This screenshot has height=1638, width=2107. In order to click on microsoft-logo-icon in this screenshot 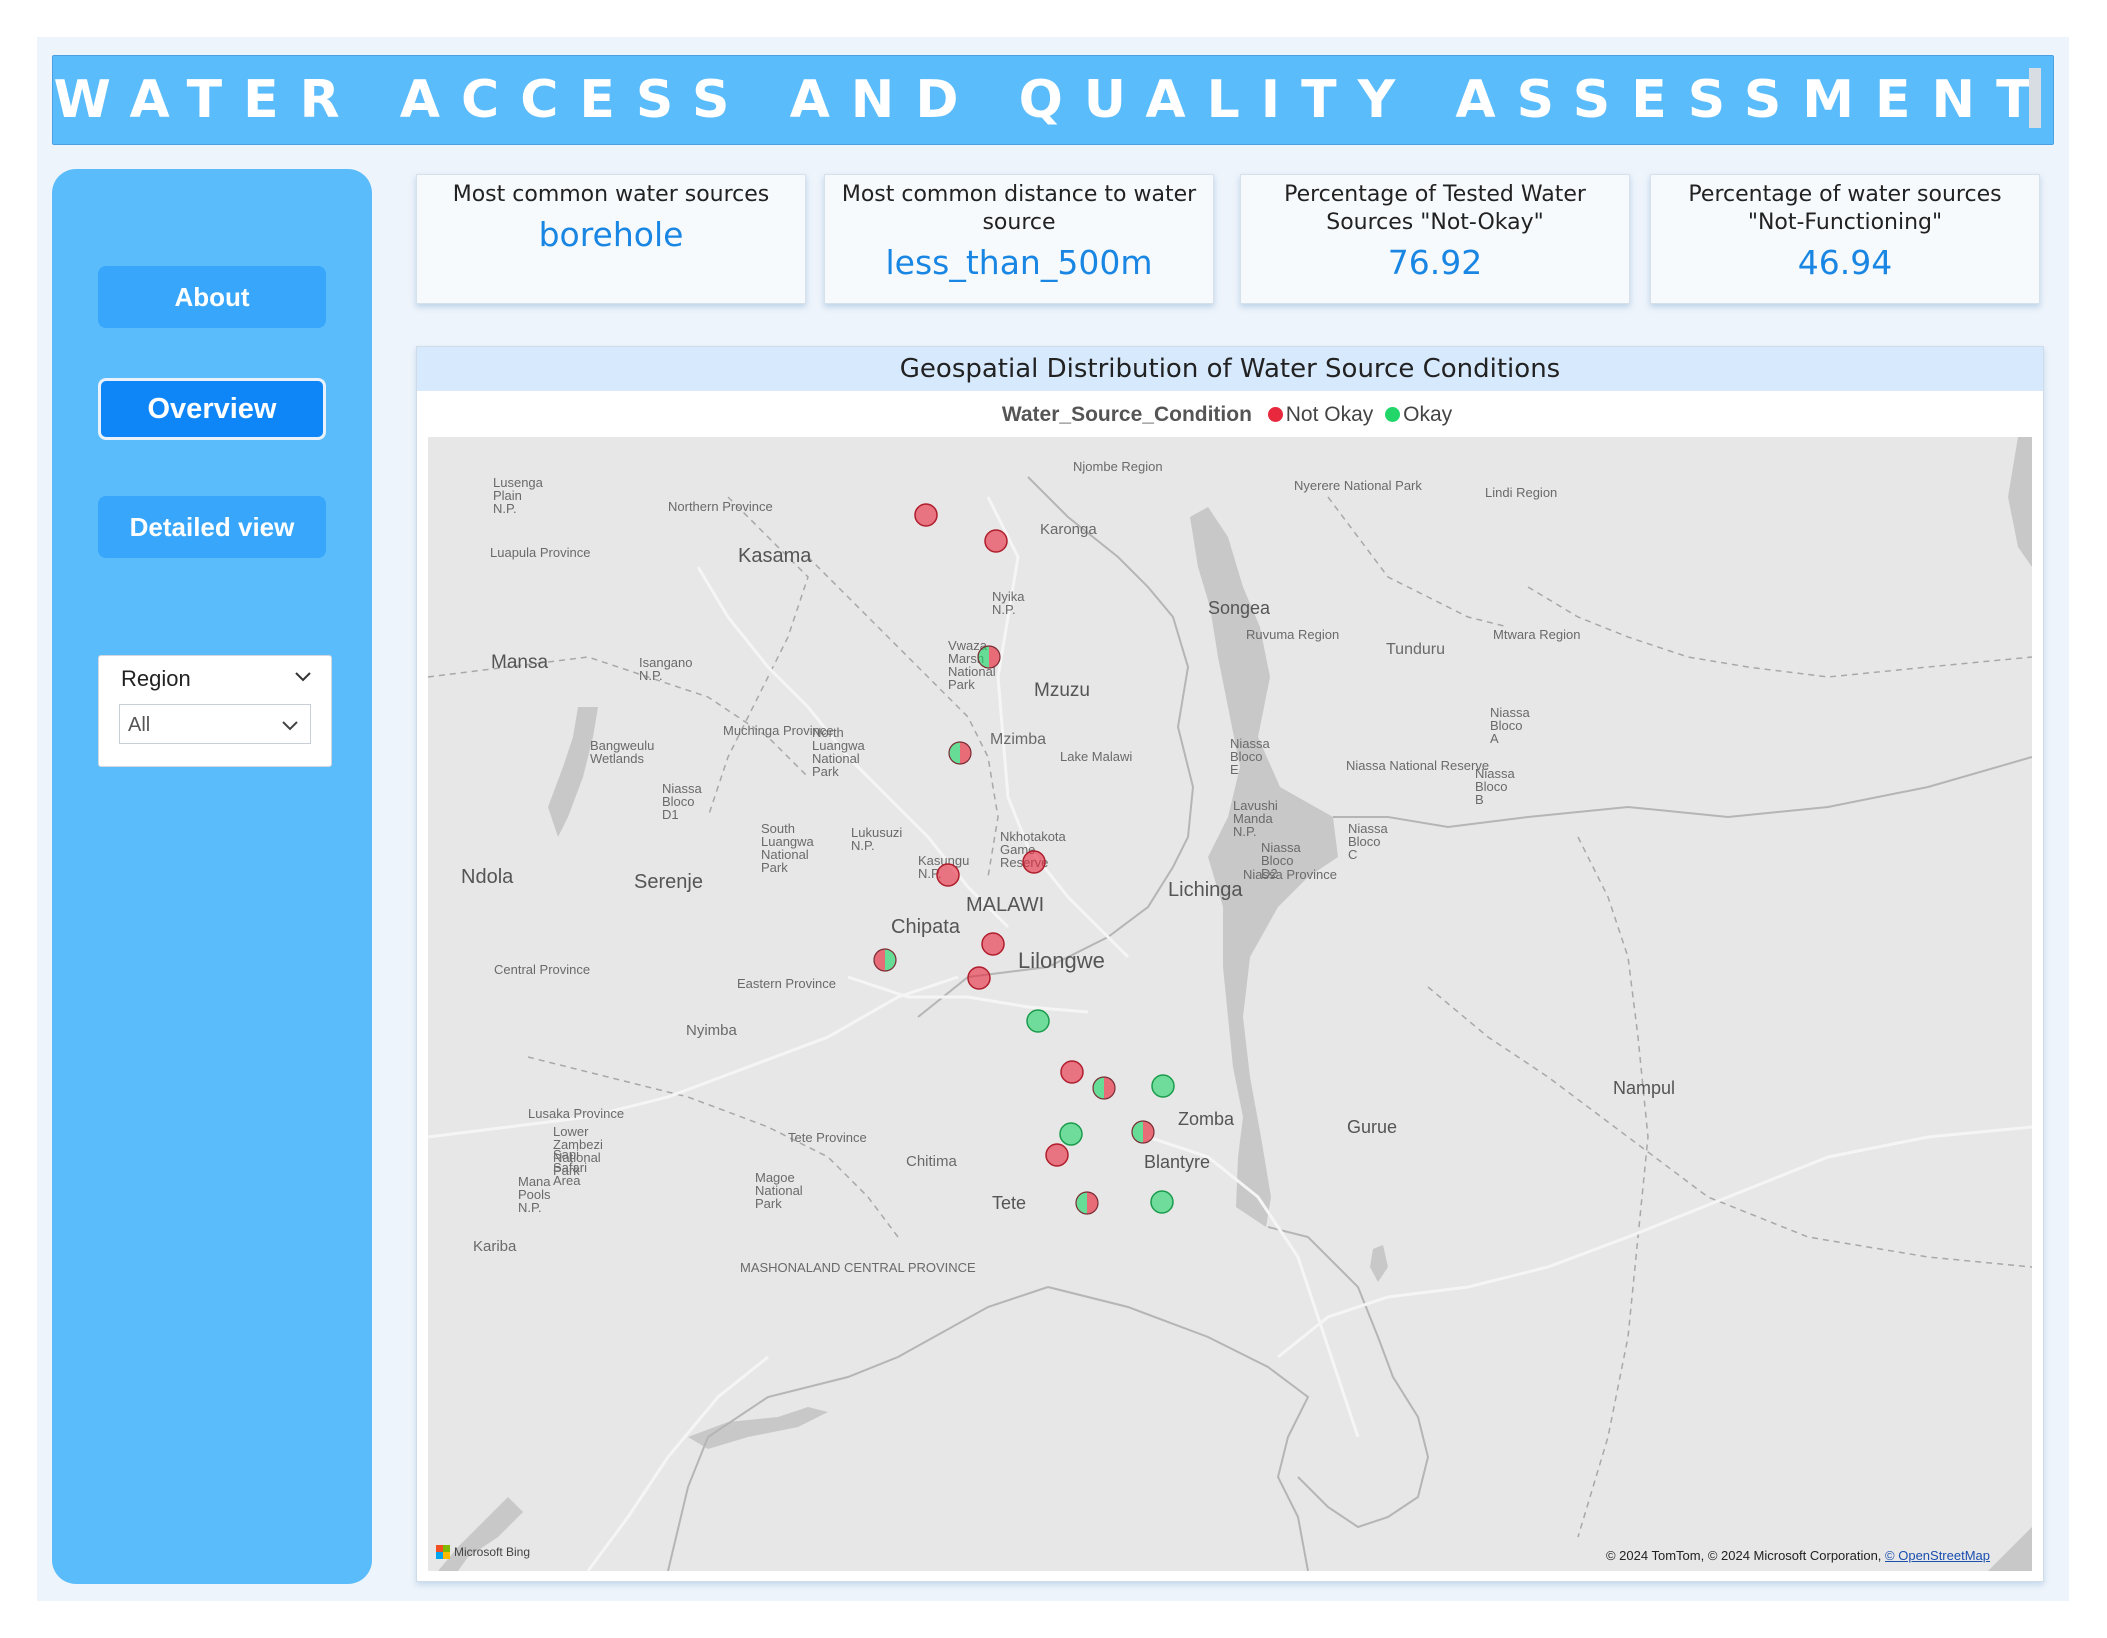, I will do `click(443, 1552)`.